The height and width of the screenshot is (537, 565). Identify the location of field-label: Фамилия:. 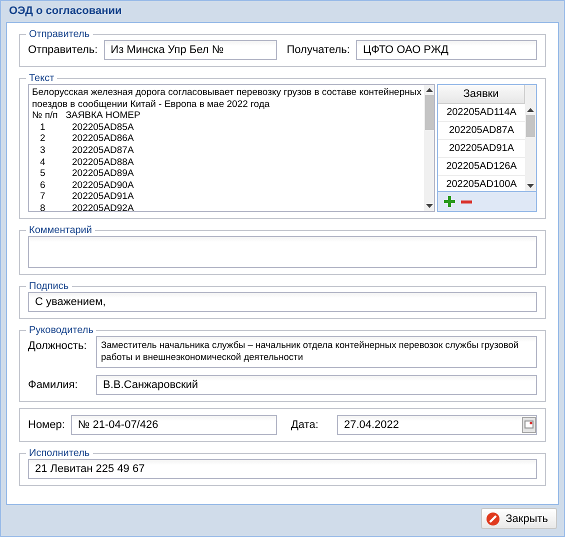
(53, 385).